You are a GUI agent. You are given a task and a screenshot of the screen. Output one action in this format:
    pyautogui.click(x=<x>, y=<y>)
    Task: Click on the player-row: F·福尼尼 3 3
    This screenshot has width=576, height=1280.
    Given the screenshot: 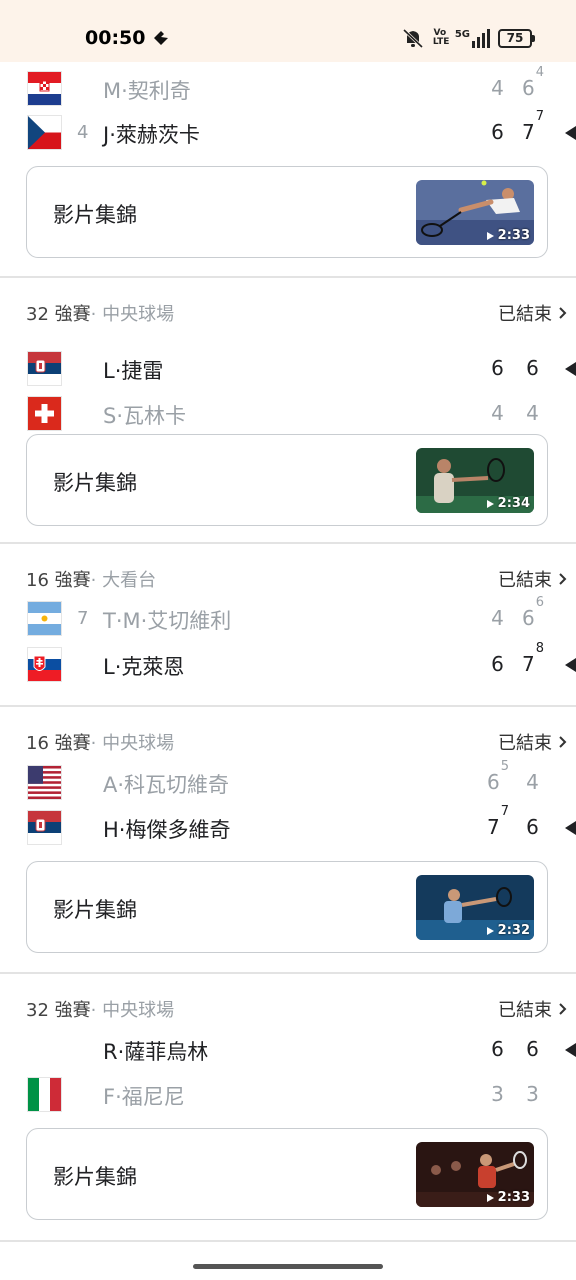 What is the action you would take?
    pyautogui.click(x=288, y=1096)
    